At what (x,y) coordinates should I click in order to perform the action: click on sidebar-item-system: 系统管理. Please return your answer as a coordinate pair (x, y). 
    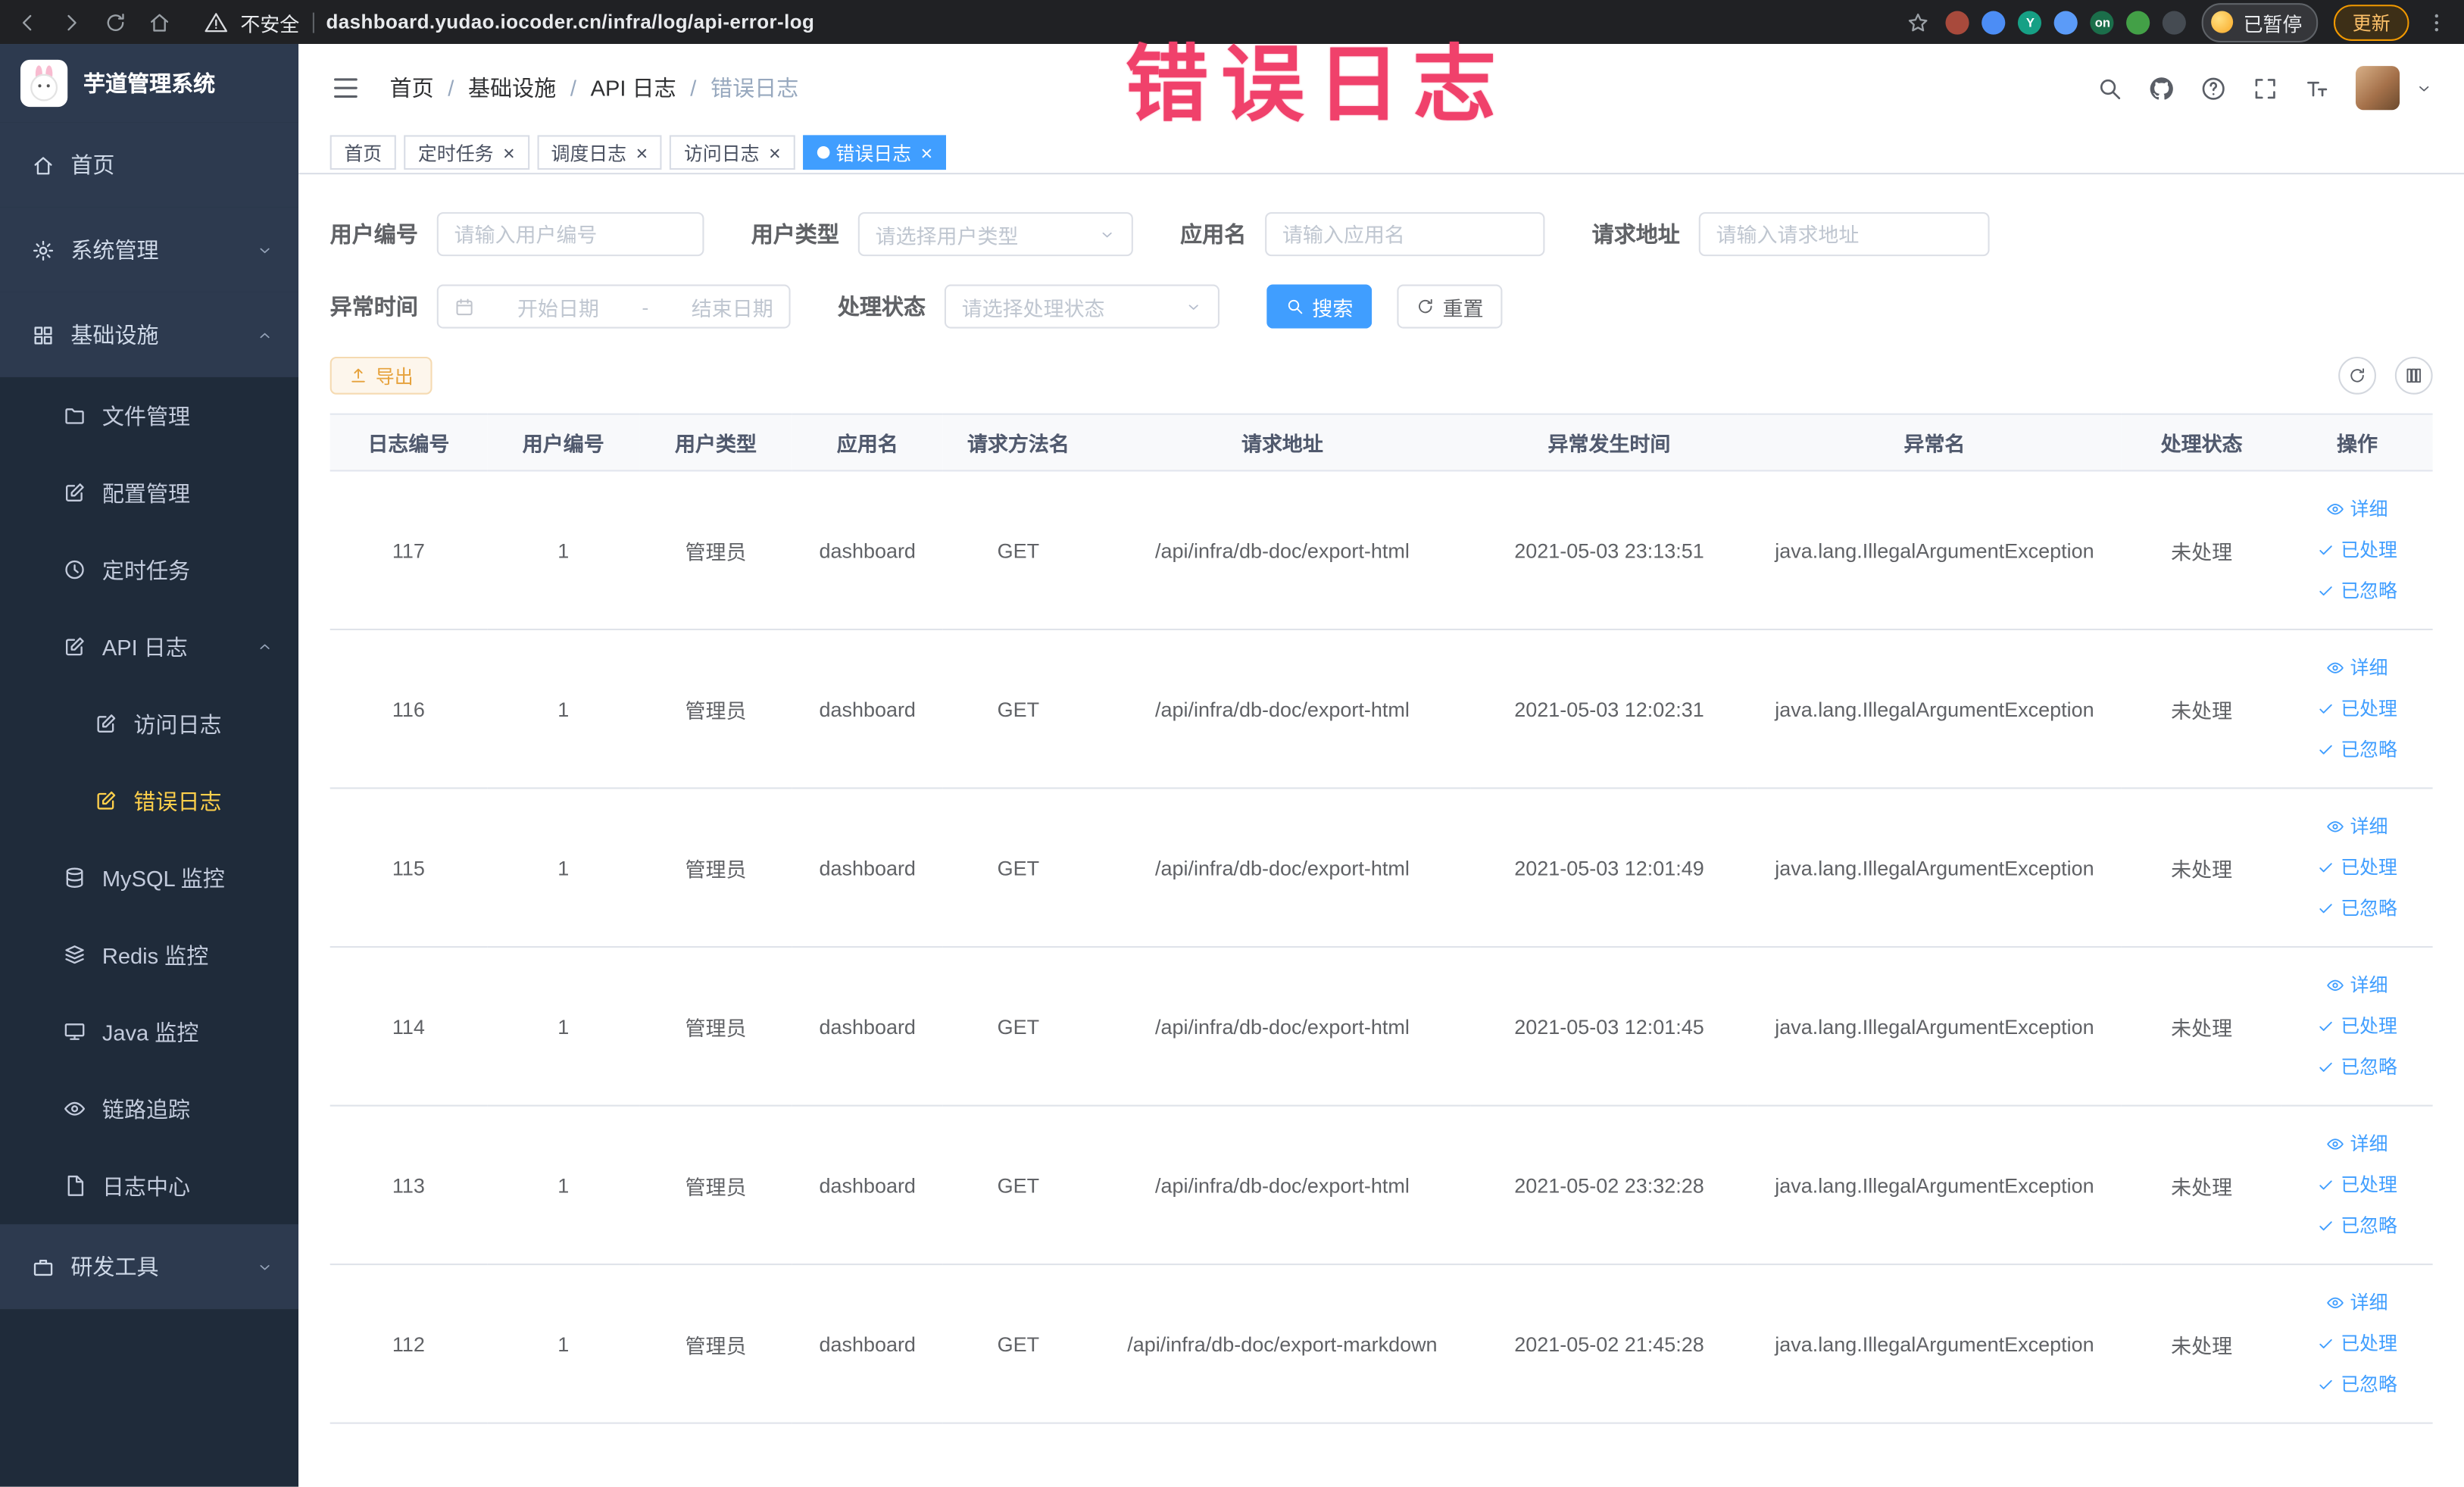
    Looking at the image, I should click on (149, 249).